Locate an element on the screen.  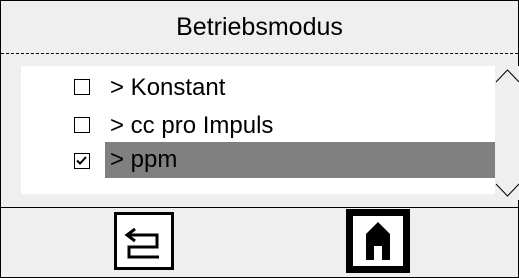
divider is located at coordinates (259, 207).